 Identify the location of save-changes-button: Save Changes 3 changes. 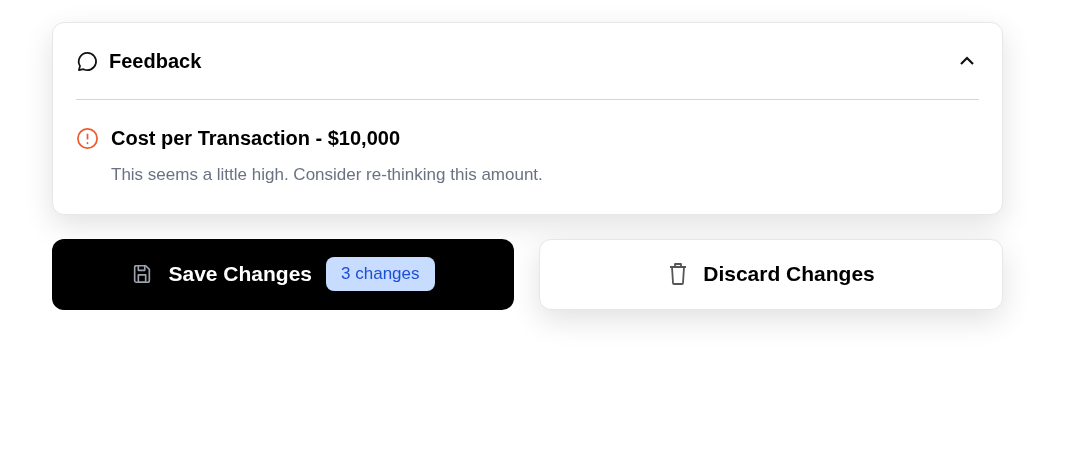
(283, 274).